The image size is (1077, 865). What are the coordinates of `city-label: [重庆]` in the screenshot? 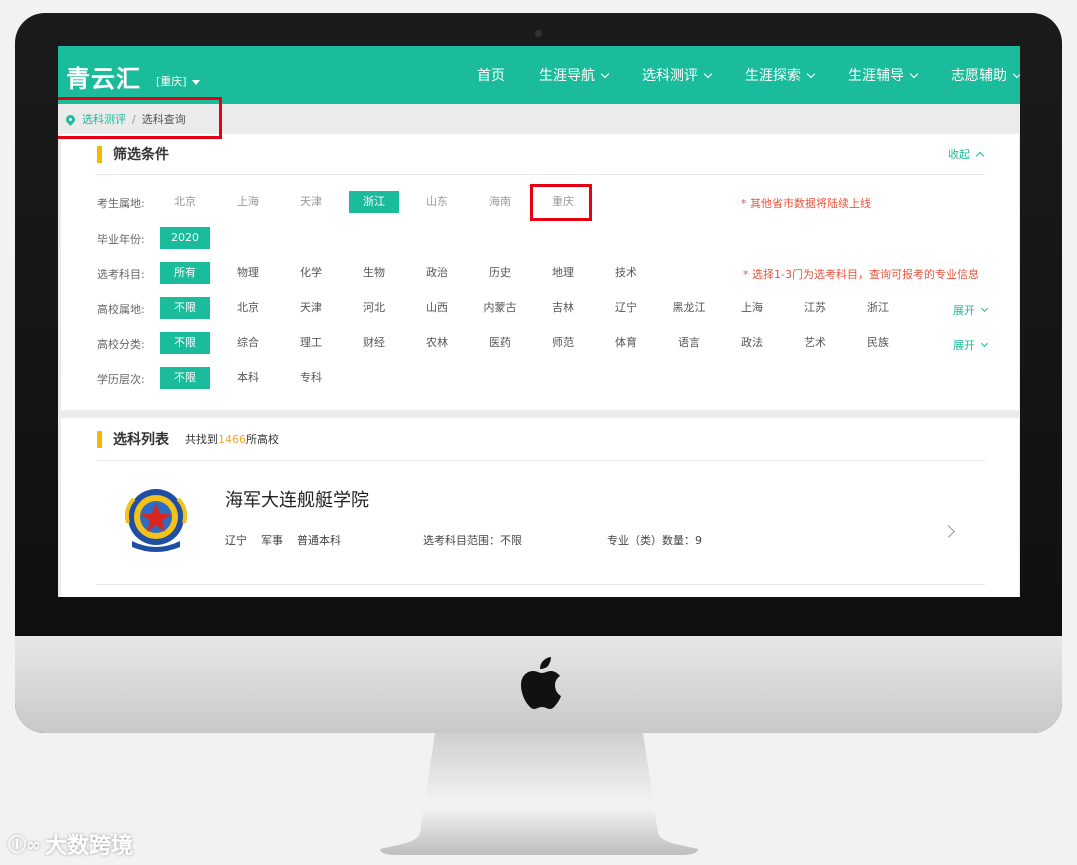 It's located at (171, 81).